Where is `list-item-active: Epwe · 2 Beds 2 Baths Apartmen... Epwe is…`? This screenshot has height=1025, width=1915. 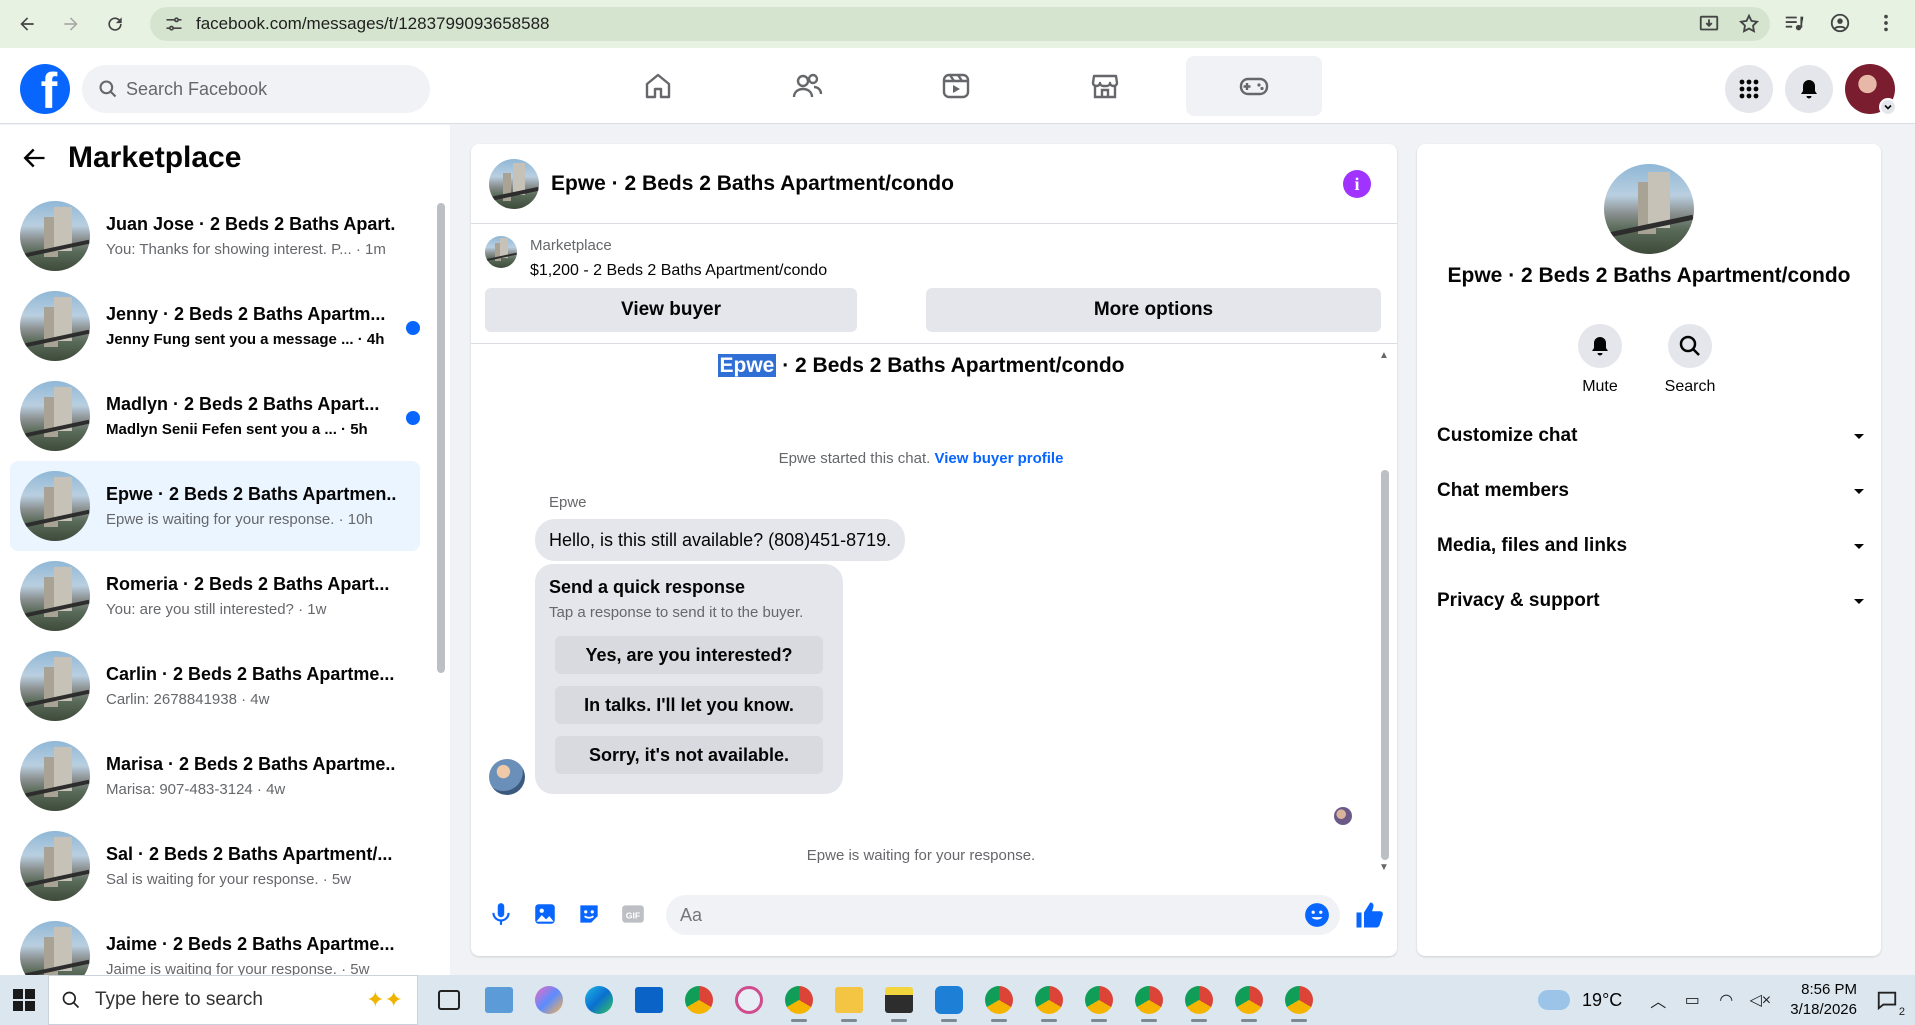 list-item-active: Epwe · 2 Beds 2 Baths Apartmen... Epwe is… is located at coordinates (215, 506).